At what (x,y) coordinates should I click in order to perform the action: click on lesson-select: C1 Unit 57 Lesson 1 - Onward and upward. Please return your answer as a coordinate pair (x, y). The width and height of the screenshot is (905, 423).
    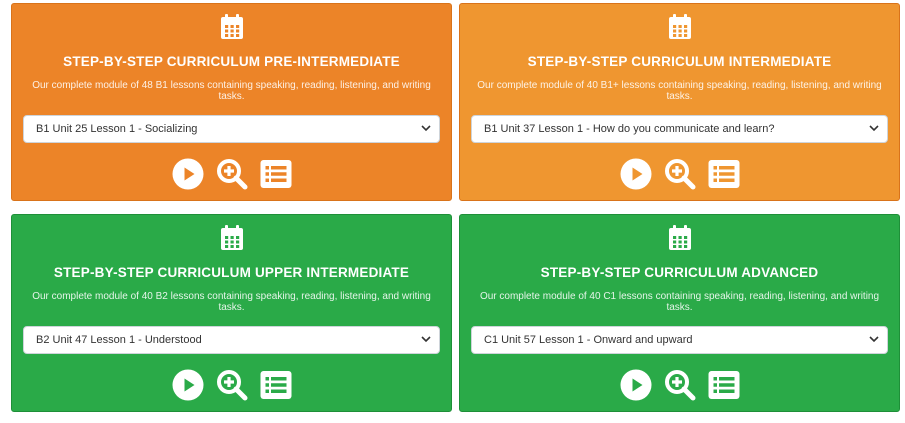
    Looking at the image, I should click on (679, 340).